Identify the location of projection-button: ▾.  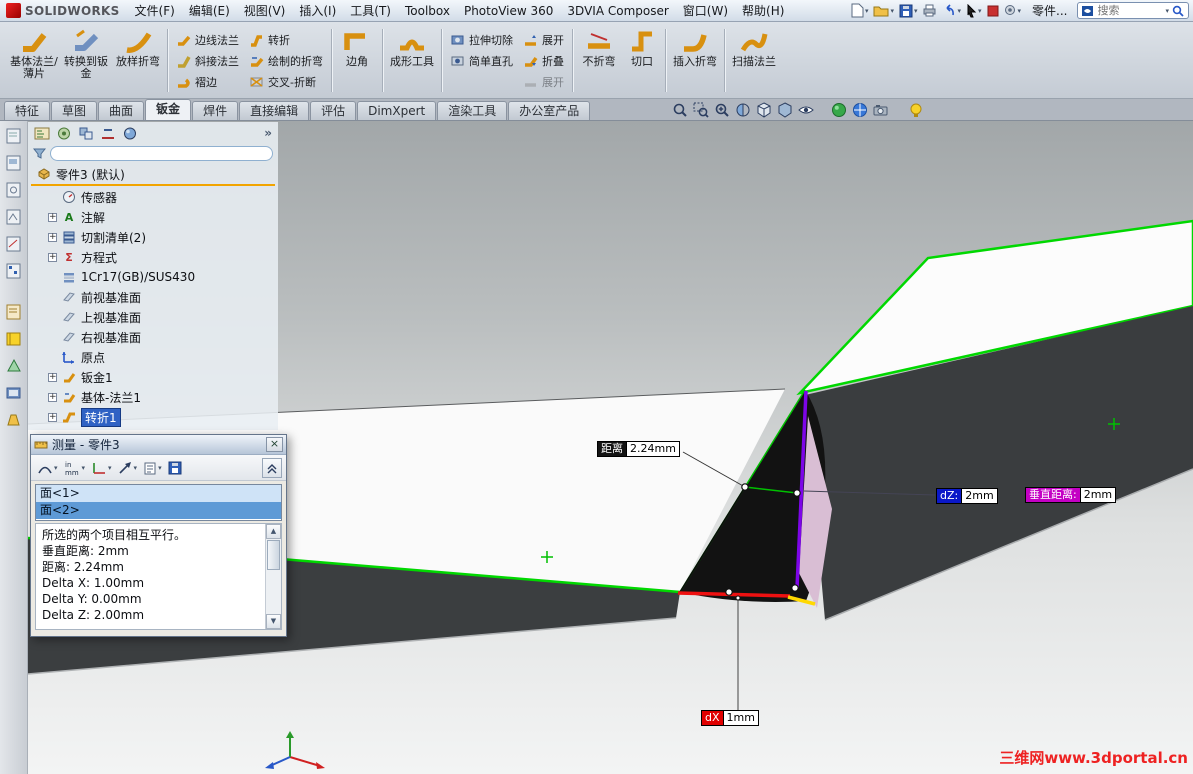
(128, 468).